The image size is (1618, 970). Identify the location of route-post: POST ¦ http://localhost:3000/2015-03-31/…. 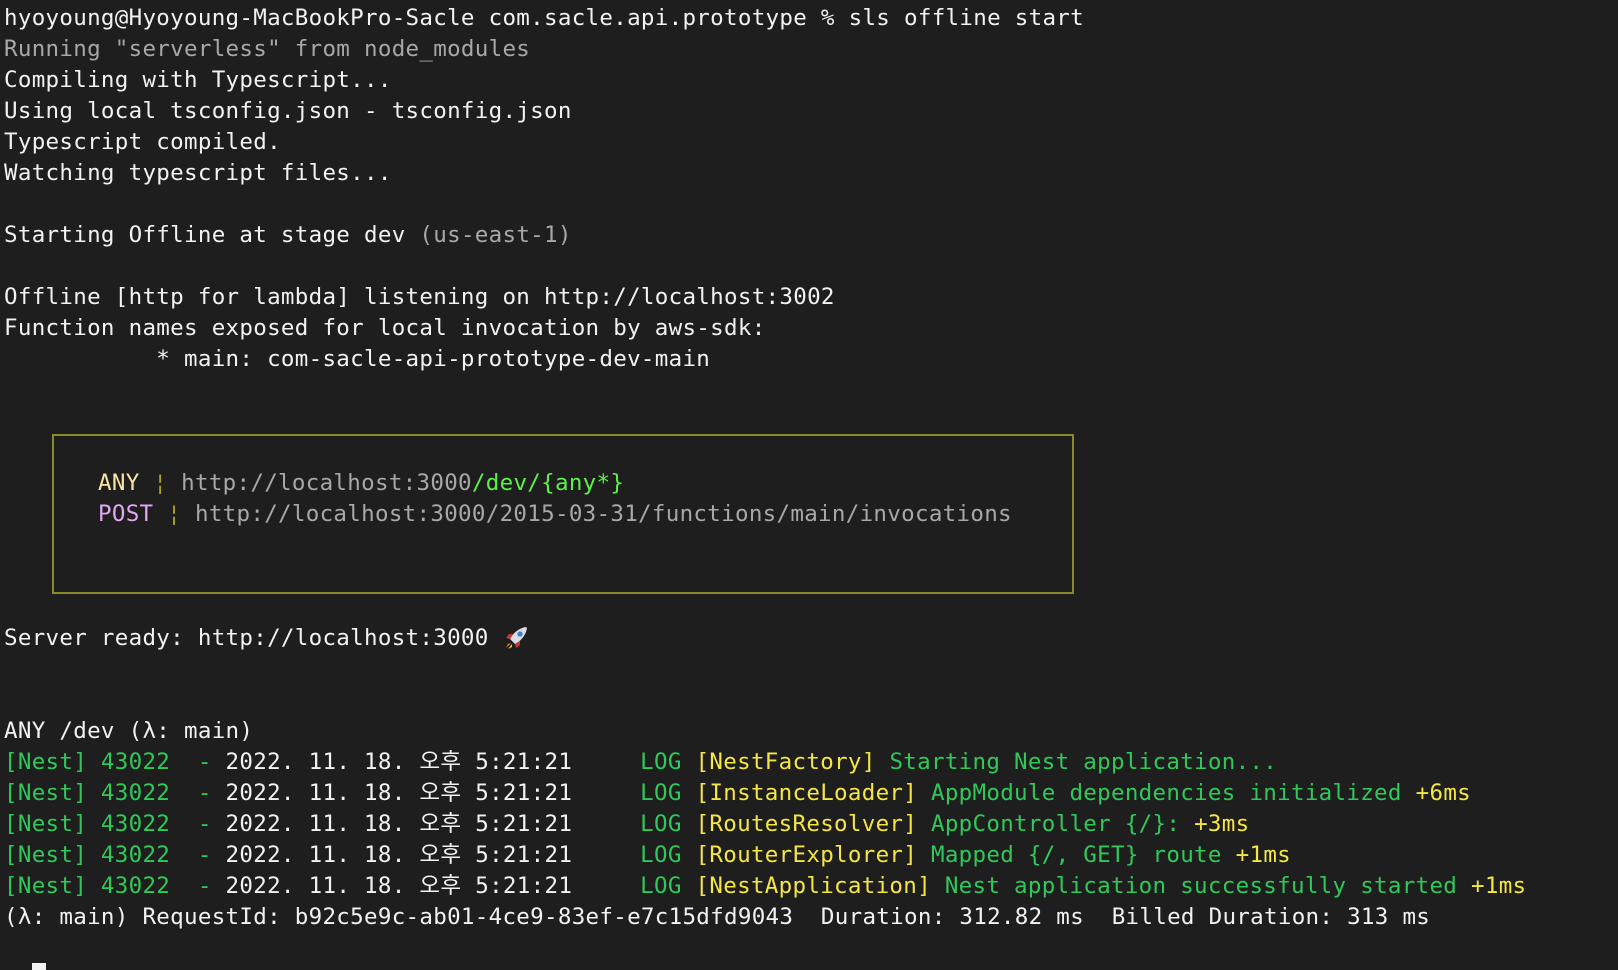
(555, 514).